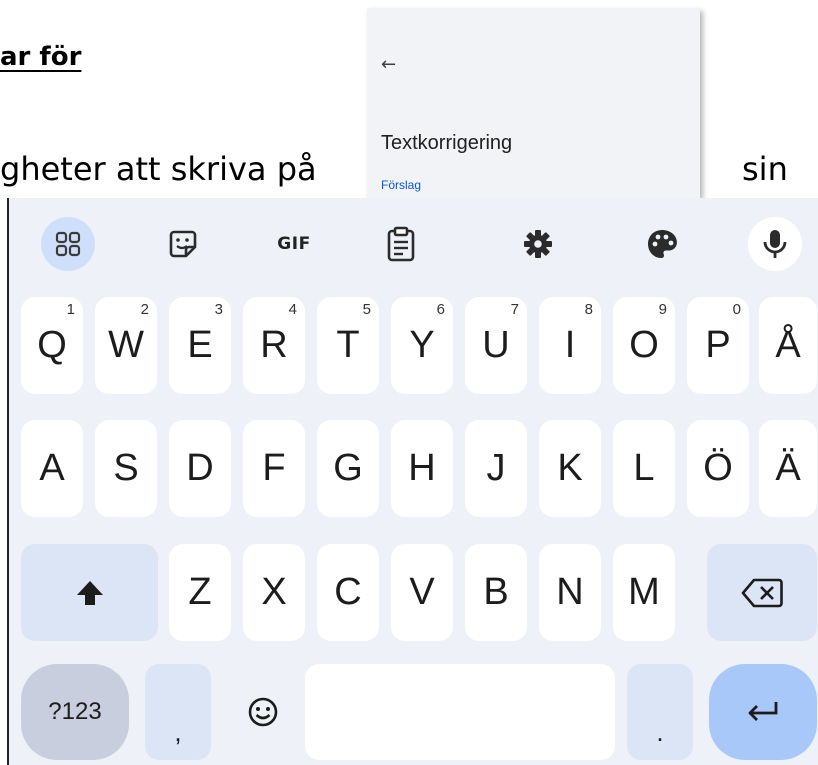 The width and height of the screenshot is (818, 765). What do you see at coordinates (178, 712) in the screenshot?
I see `comma-key: ,` at bounding box center [178, 712].